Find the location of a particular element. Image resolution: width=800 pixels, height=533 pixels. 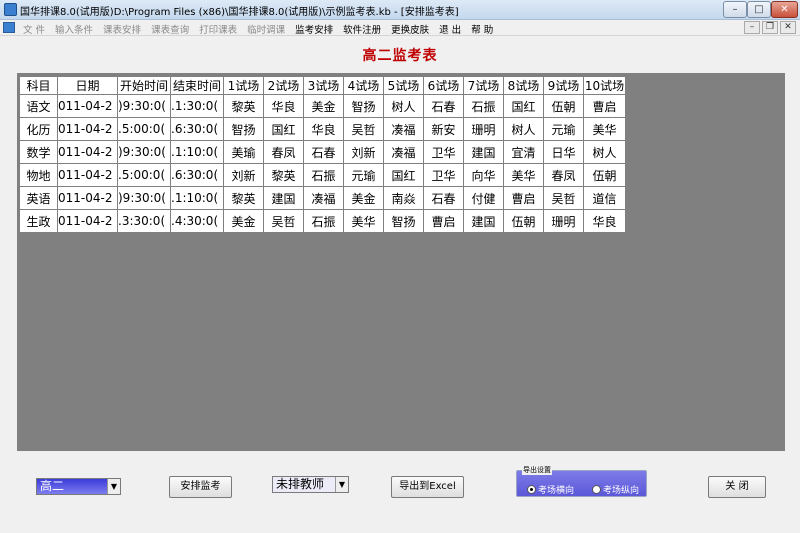

menu-item: 临时调课 is located at coordinates (266, 29).